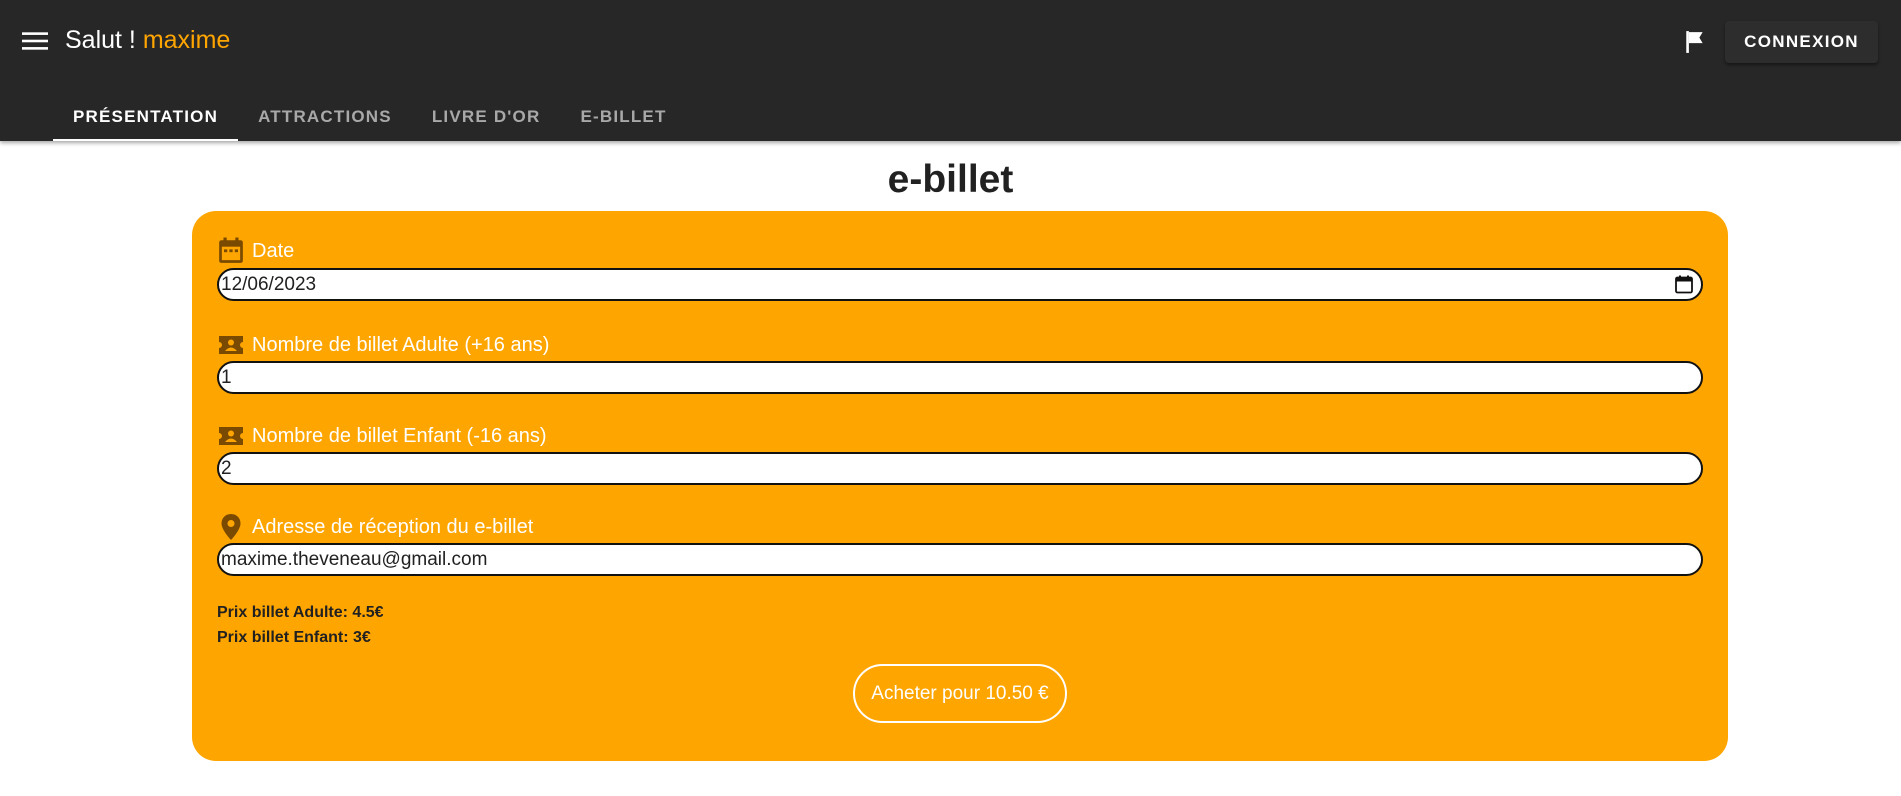 The height and width of the screenshot is (796, 1901). What do you see at coordinates (960, 559) in the screenshot?
I see `email-input: maxime.theveneau@gmail.com` at bounding box center [960, 559].